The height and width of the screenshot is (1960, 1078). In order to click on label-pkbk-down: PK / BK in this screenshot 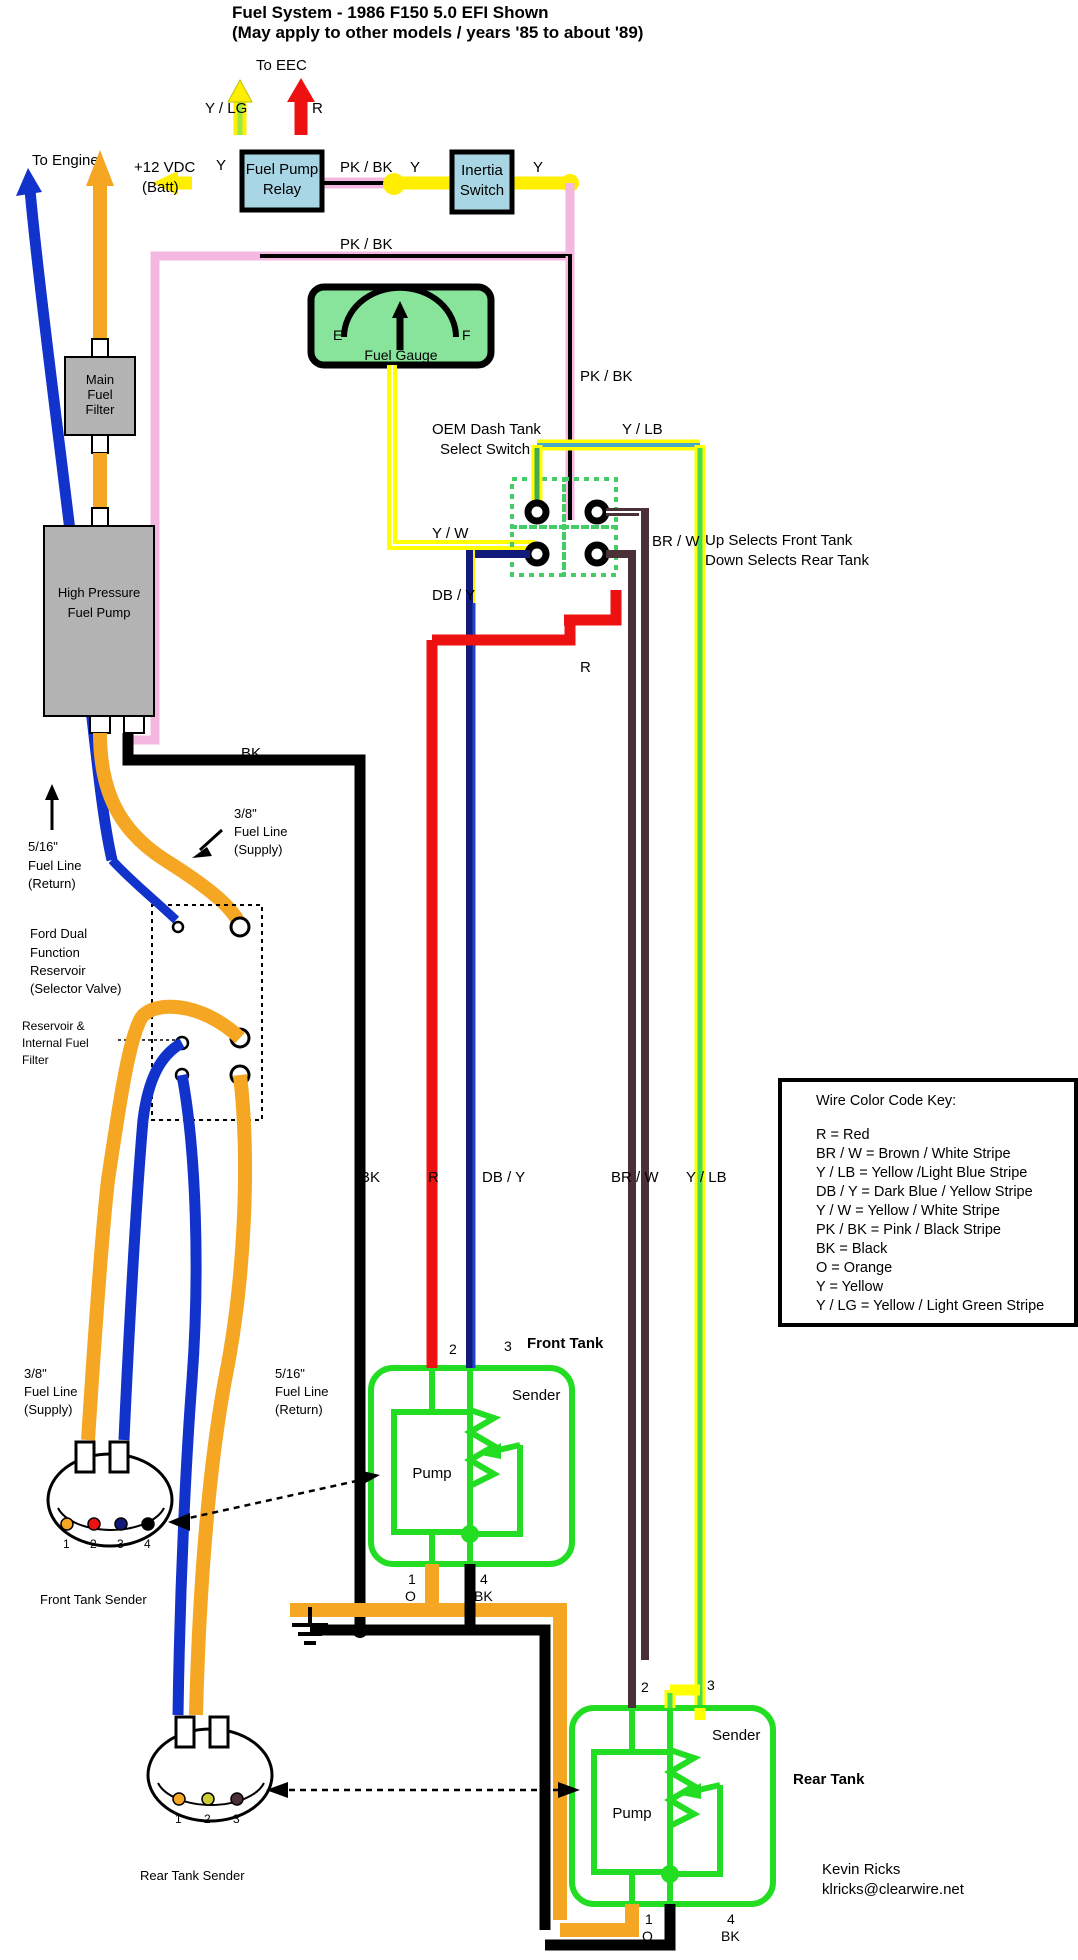, I will do `click(606, 376)`.